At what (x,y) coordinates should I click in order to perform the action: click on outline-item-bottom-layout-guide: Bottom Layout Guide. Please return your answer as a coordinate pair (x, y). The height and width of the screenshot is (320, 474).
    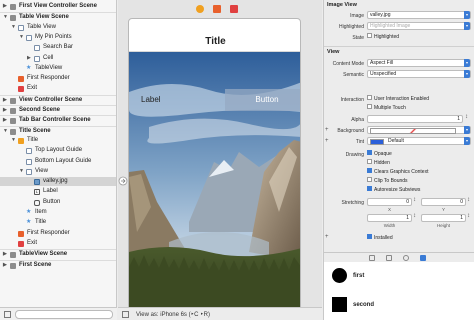
    Looking at the image, I should click on (58, 161).